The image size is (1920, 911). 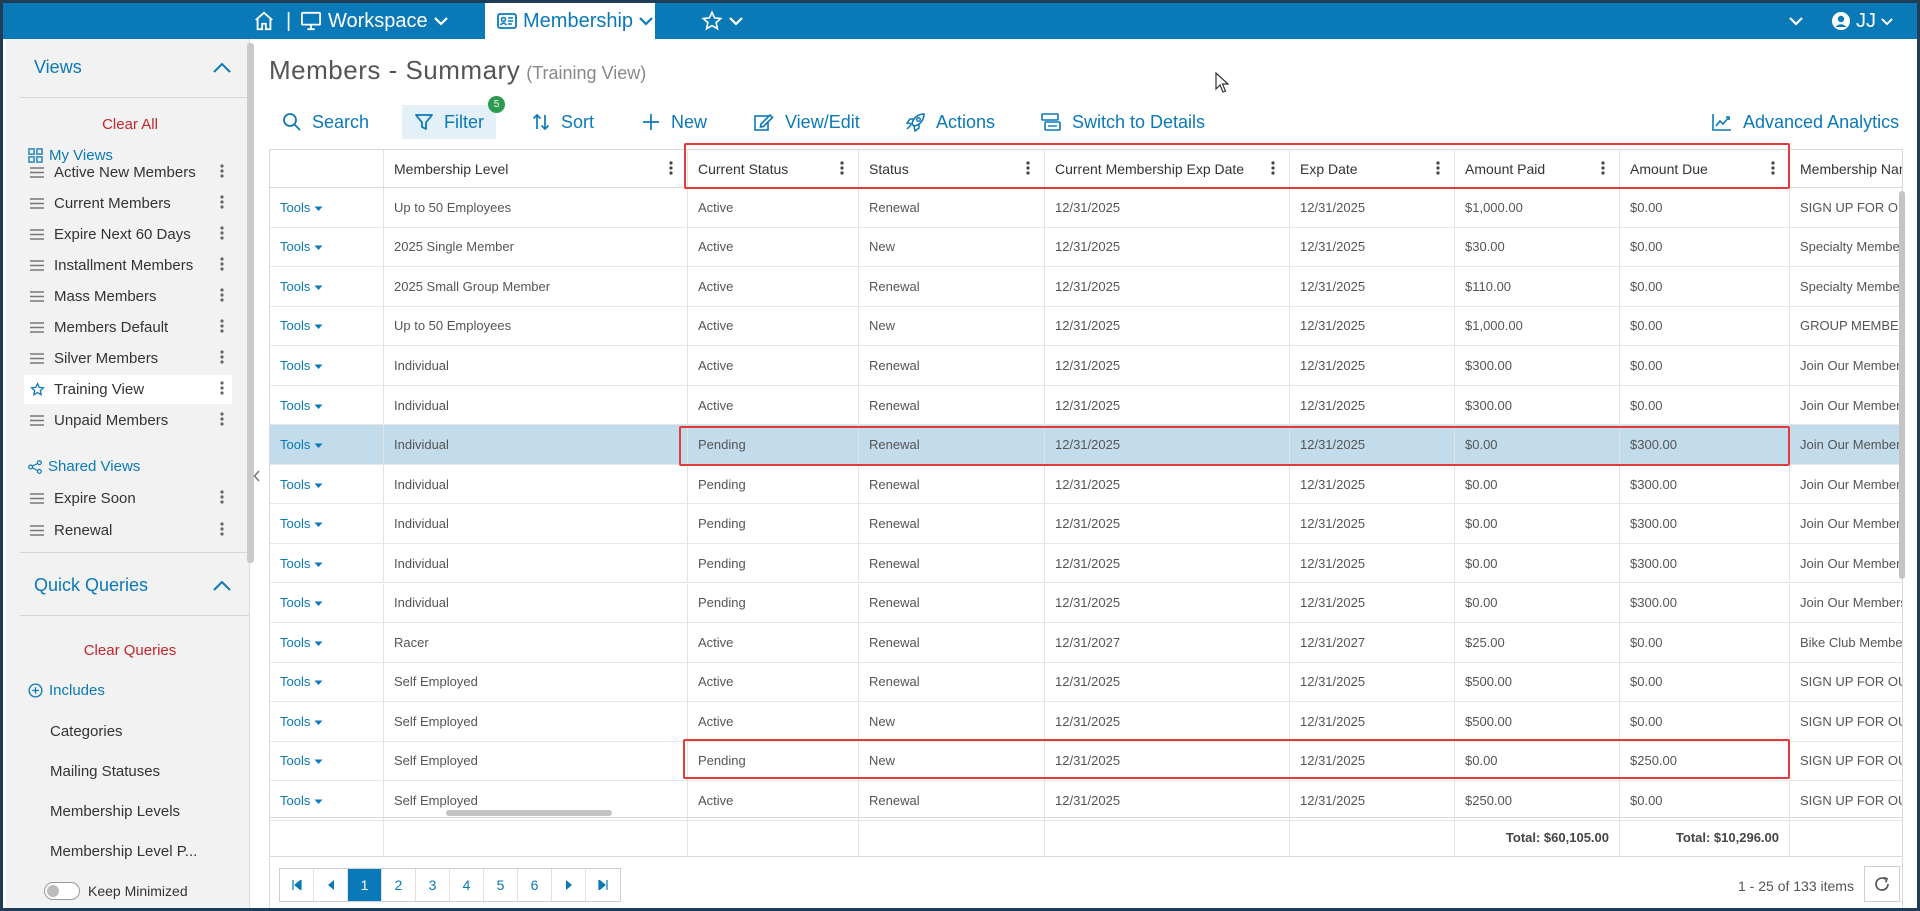 I want to click on sidebar-item-current-members: Current Members, so click(x=128, y=203).